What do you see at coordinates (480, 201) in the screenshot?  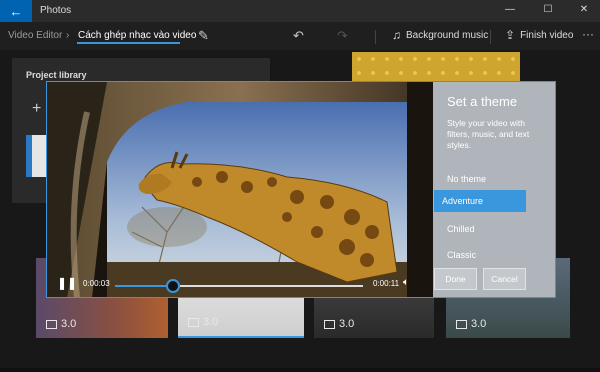 I see `theme-option-adventure: Adventure` at bounding box center [480, 201].